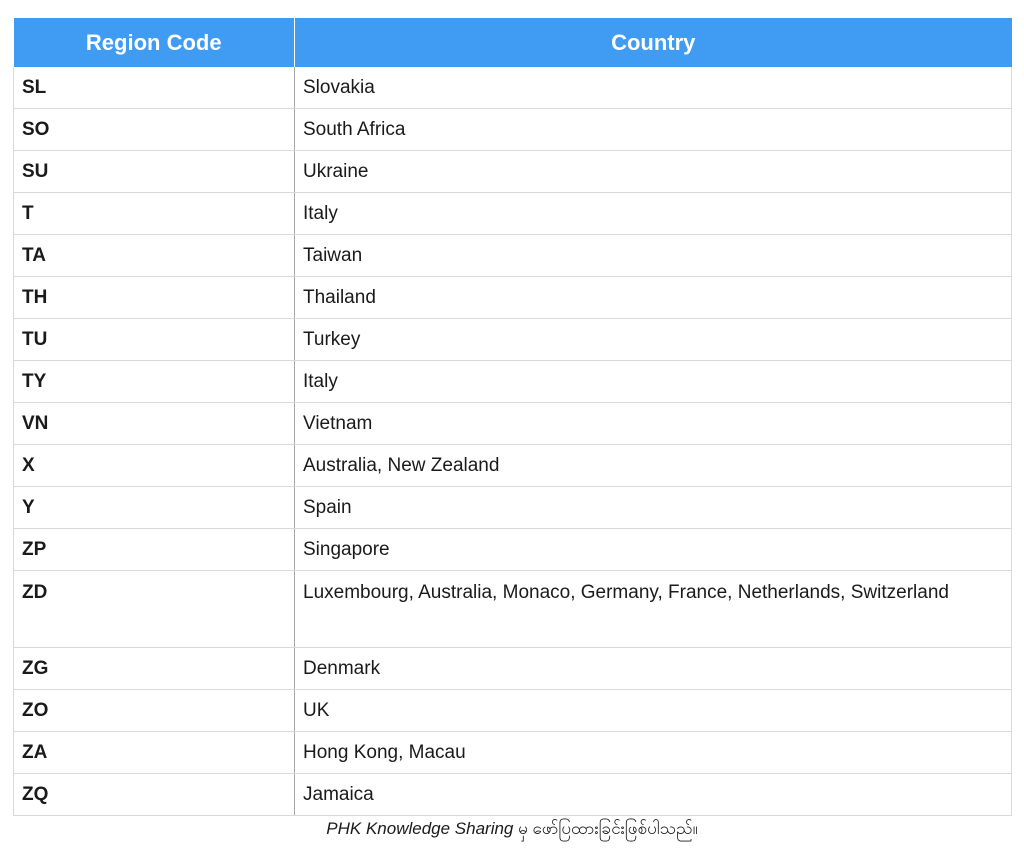 The image size is (1024, 851). What do you see at coordinates (154, 213) in the screenshot?
I see `region-code-cell: T` at bounding box center [154, 213].